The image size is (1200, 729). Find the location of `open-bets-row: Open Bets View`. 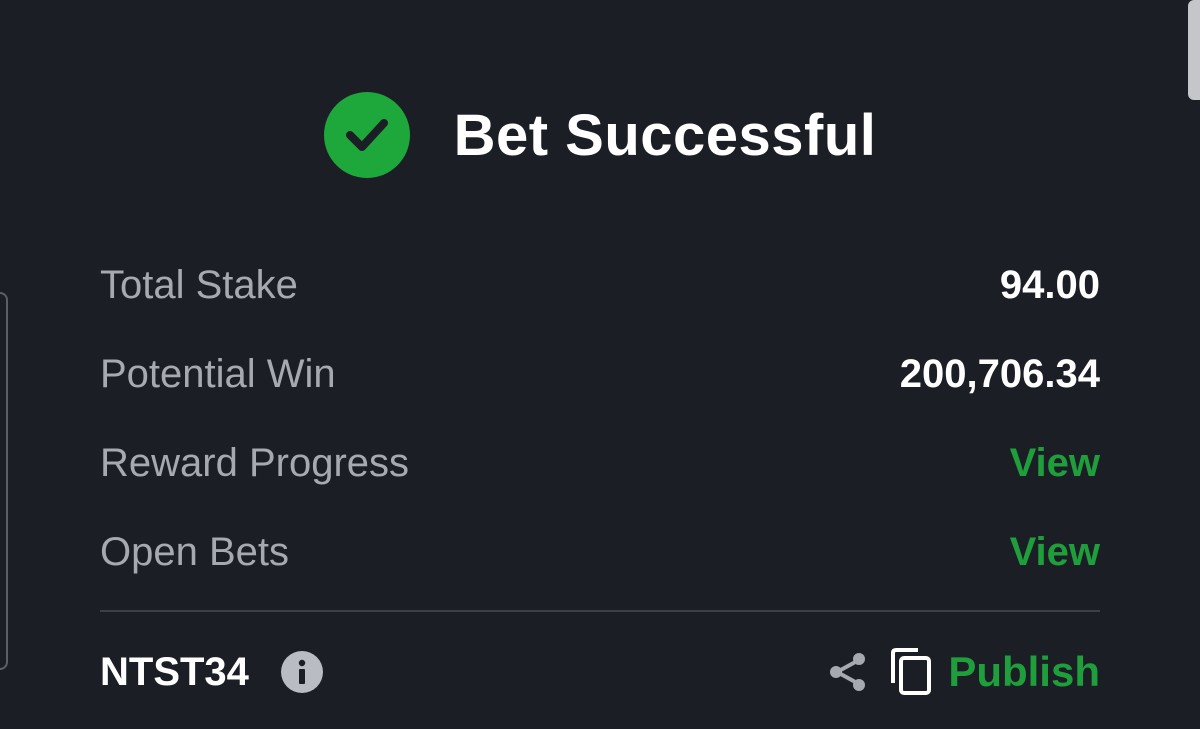

open-bets-row: Open Bets View is located at coordinates (600, 552).